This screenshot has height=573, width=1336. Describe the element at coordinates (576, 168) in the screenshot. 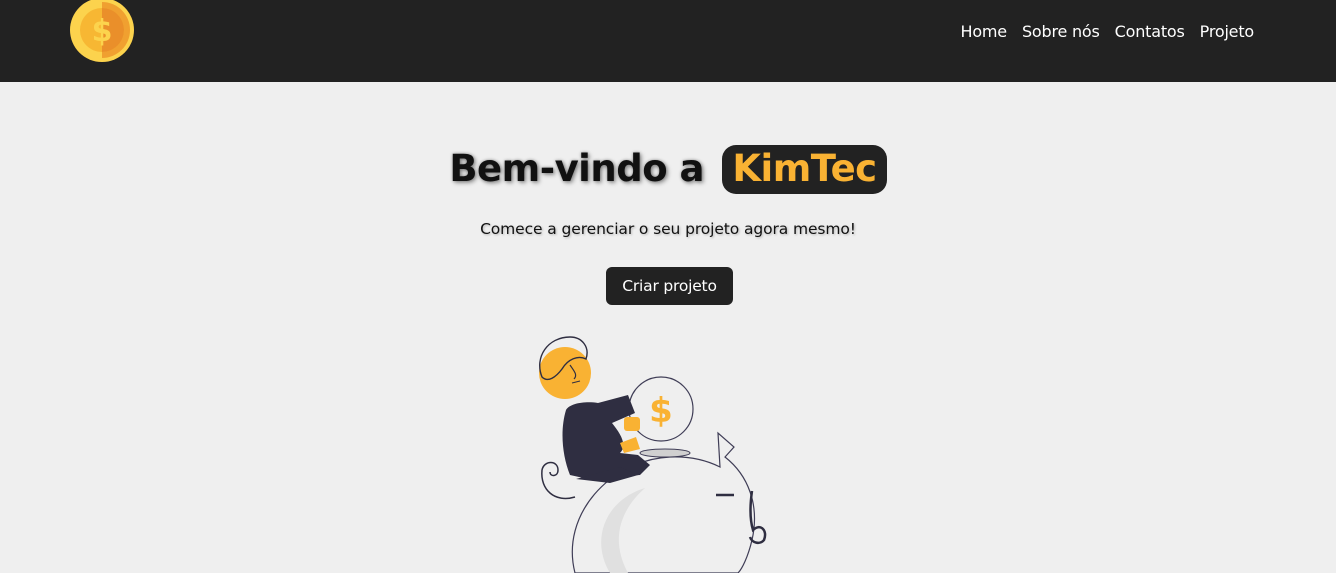

I see `hero-title-prefix: Bem-vindo a` at that location.